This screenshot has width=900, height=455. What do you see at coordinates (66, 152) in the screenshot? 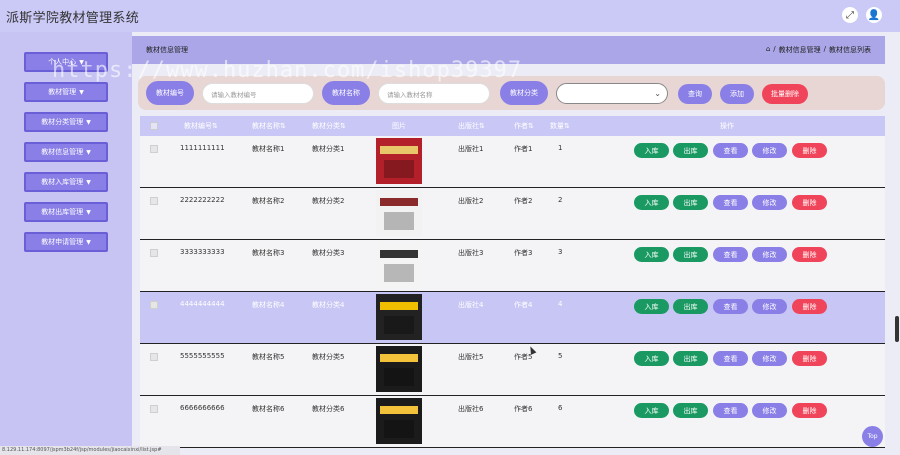
I see `sidebar-item-info: 教材信息管理 ▼` at bounding box center [66, 152].